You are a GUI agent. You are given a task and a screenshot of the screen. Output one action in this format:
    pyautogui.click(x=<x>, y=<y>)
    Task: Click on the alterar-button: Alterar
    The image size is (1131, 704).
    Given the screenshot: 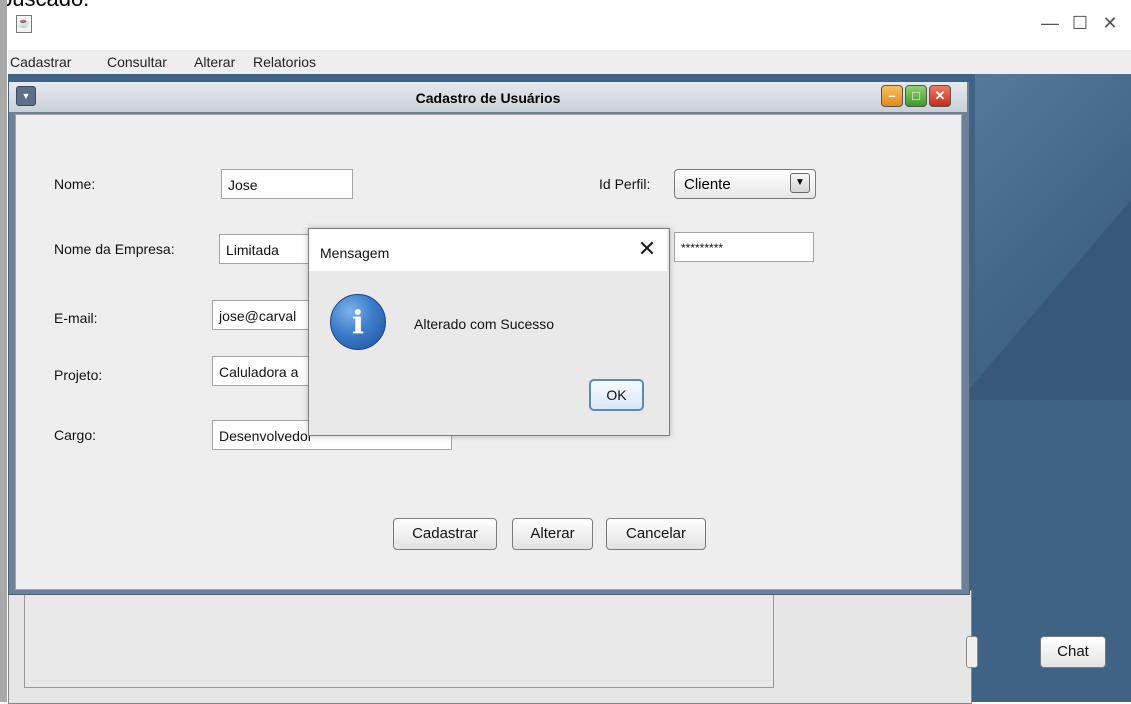 What is the action you would take?
    pyautogui.click(x=552, y=534)
    